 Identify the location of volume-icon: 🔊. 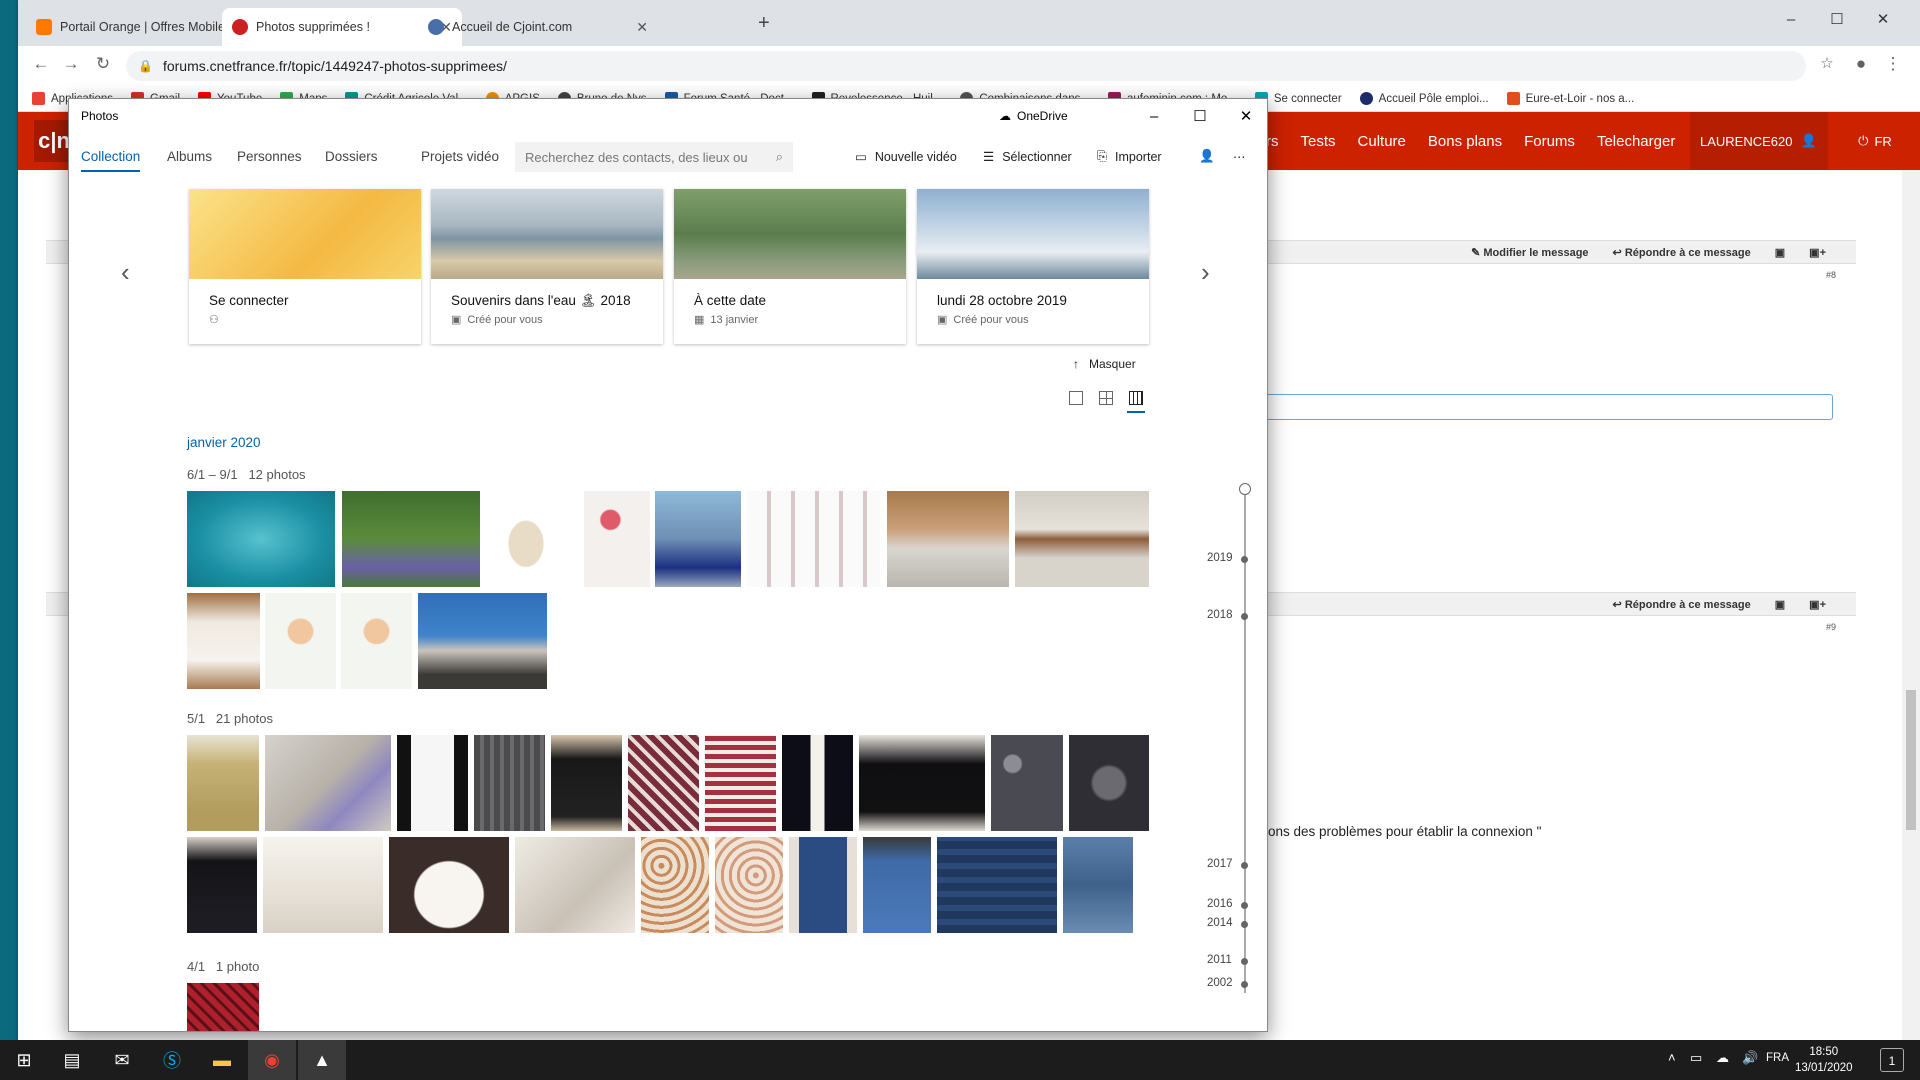
(1750, 1058).